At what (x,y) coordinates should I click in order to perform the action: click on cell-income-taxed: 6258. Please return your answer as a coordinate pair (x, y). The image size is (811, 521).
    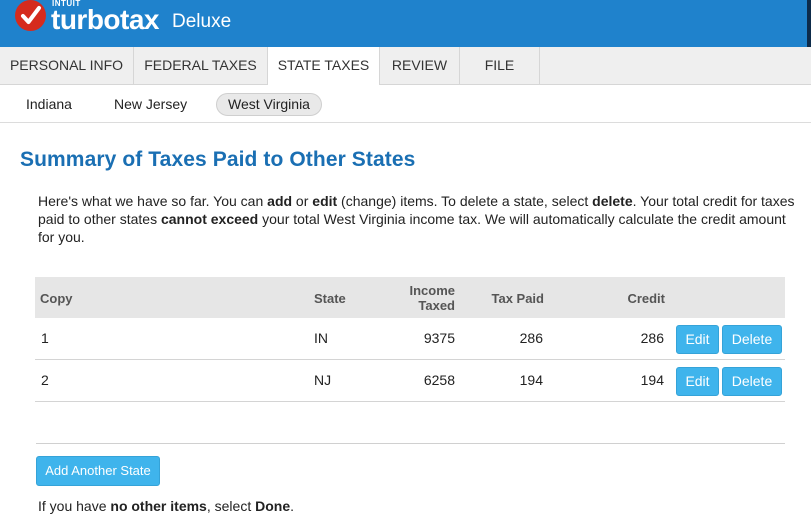
    Looking at the image, I should click on (439, 380).